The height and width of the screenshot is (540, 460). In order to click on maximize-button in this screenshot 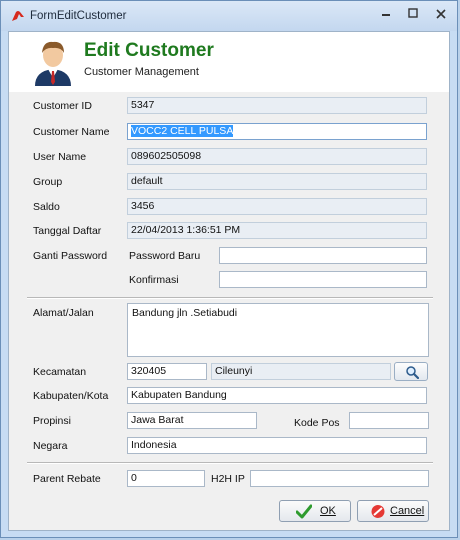, I will do `click(413, 14)`.